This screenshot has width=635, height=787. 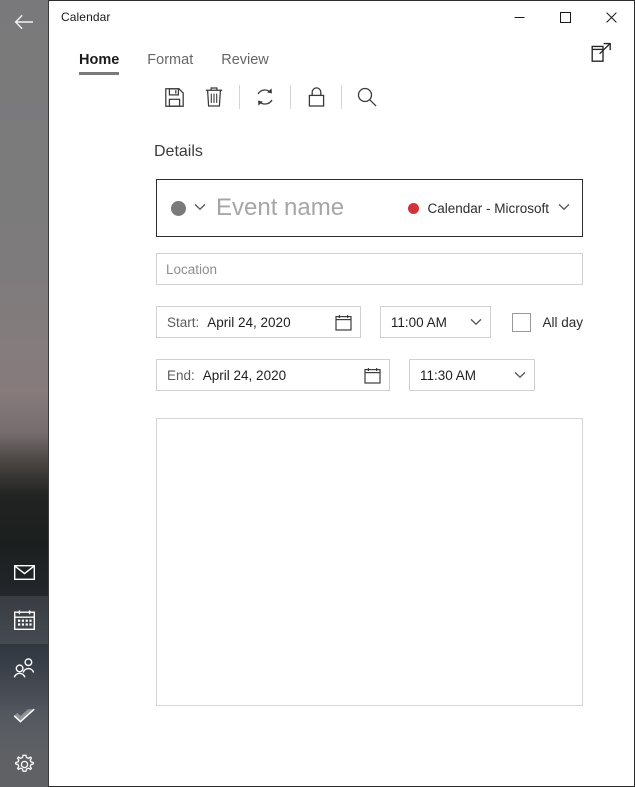 I want to click on close-button, so click(x=611, y=17).